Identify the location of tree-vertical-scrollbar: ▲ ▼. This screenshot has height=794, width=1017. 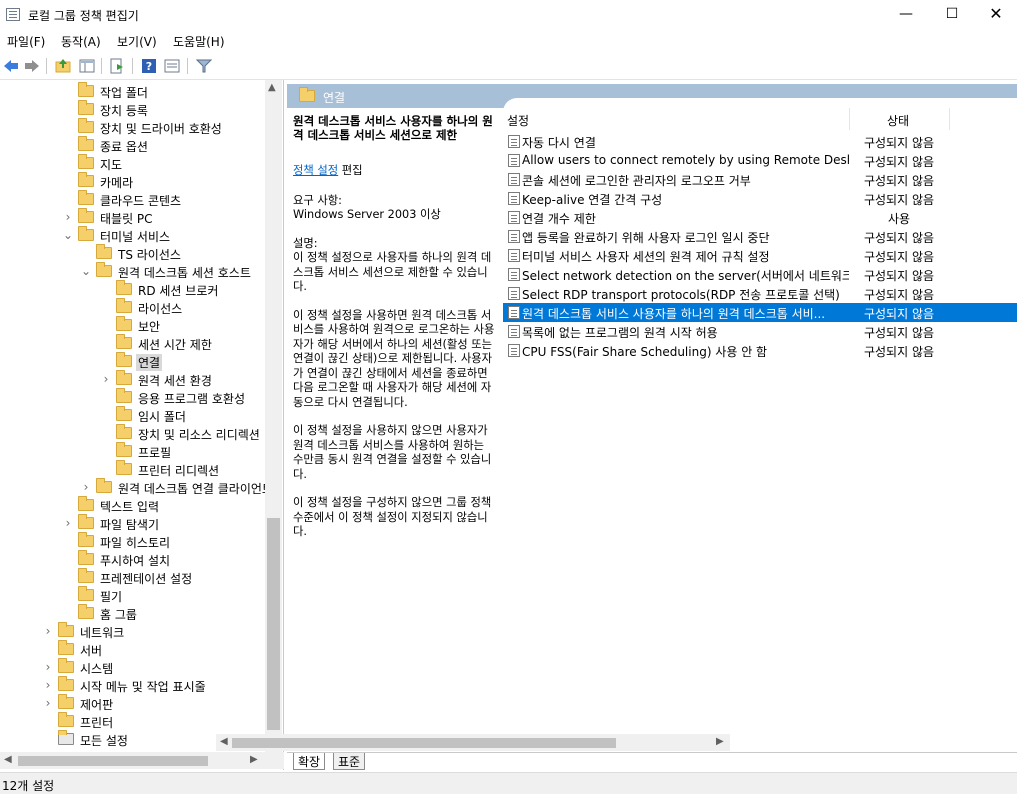
(273, 416).